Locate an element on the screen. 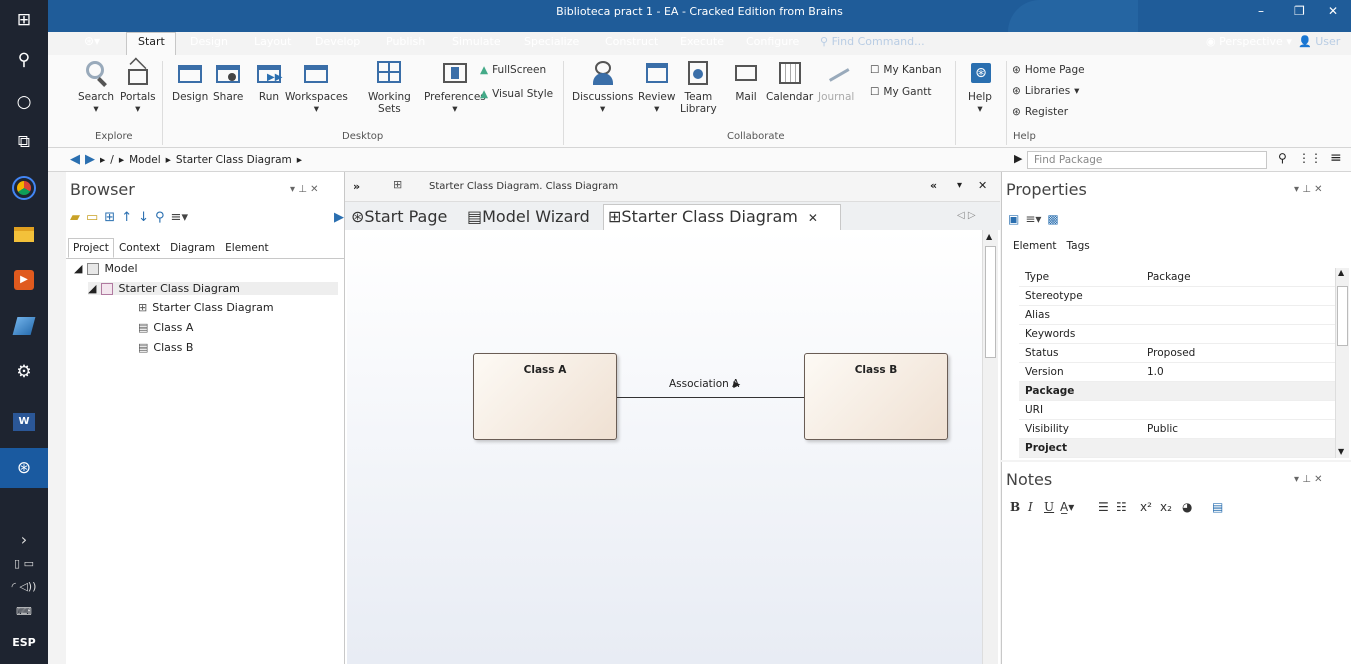  tab-diagram: Diagram is located at coordinates (192, 248).